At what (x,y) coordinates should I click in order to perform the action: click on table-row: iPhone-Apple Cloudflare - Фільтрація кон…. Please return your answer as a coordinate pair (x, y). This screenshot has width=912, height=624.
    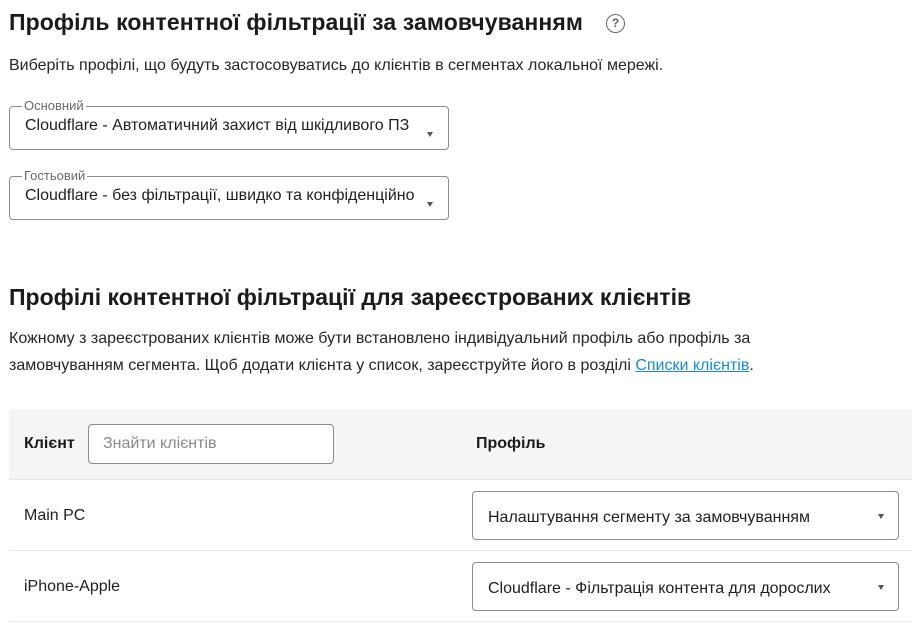
    Looking at the image, I should click on (460, 586).